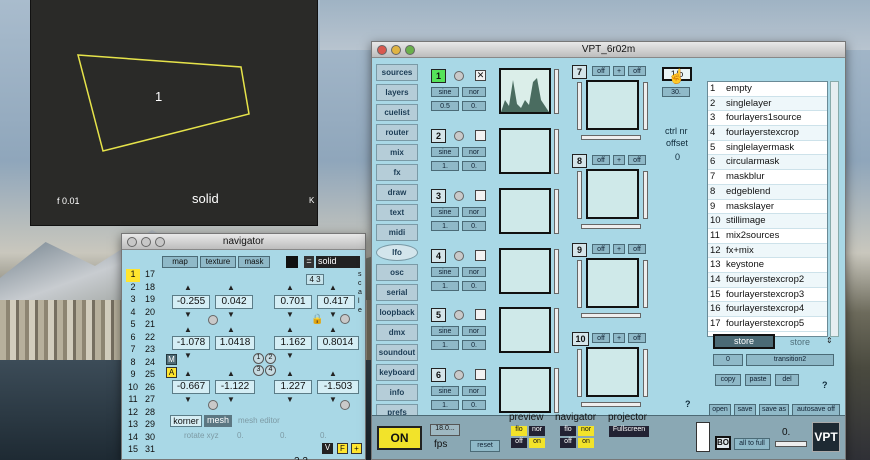  What do you see at coordinates (133, 363) in the screenshot?
I see `layer-num: 8` at bounding box center [133, 363].